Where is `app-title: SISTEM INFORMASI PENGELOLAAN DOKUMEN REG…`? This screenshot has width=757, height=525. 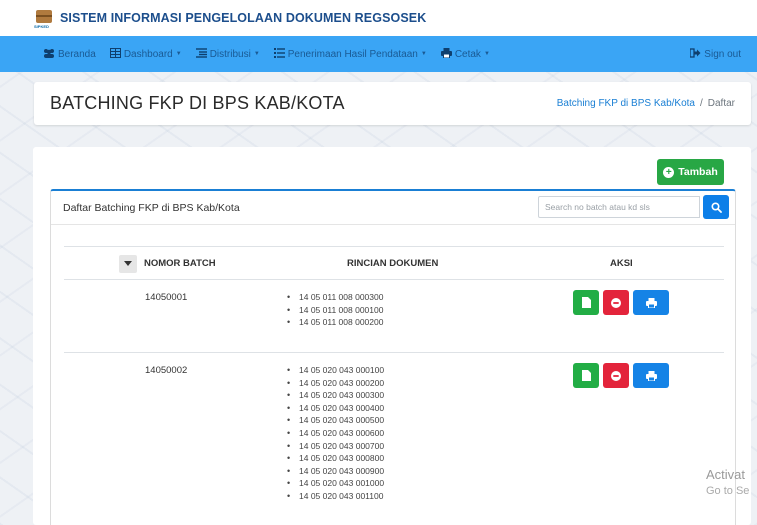
app-title: SISTEM INFORMASI PENGELOLAAN DOKUMEN REG… is located at coordinates (243, 18).